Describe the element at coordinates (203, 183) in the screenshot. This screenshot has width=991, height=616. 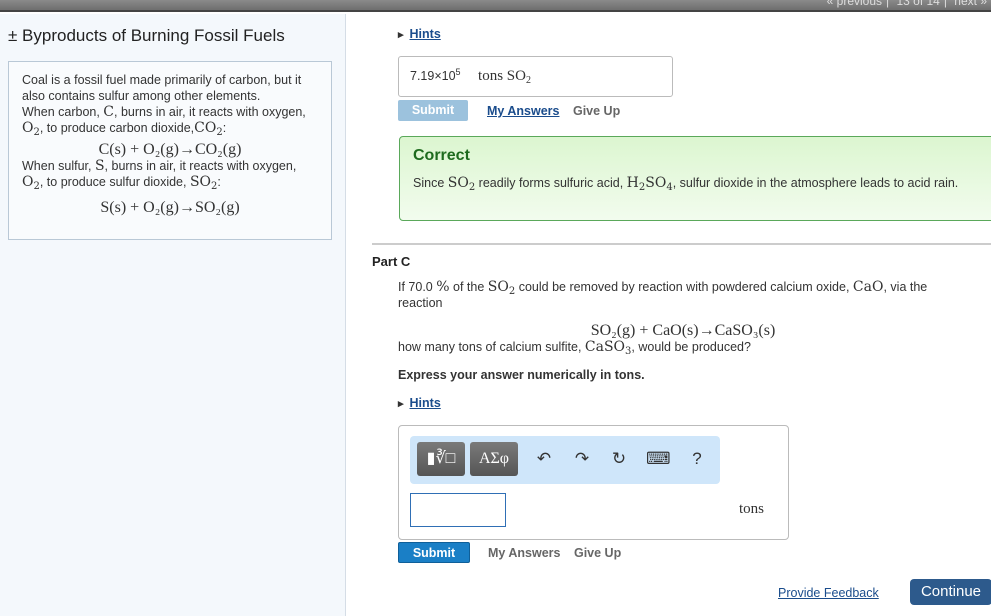
I see `so2-symbol: SO2` at that location.